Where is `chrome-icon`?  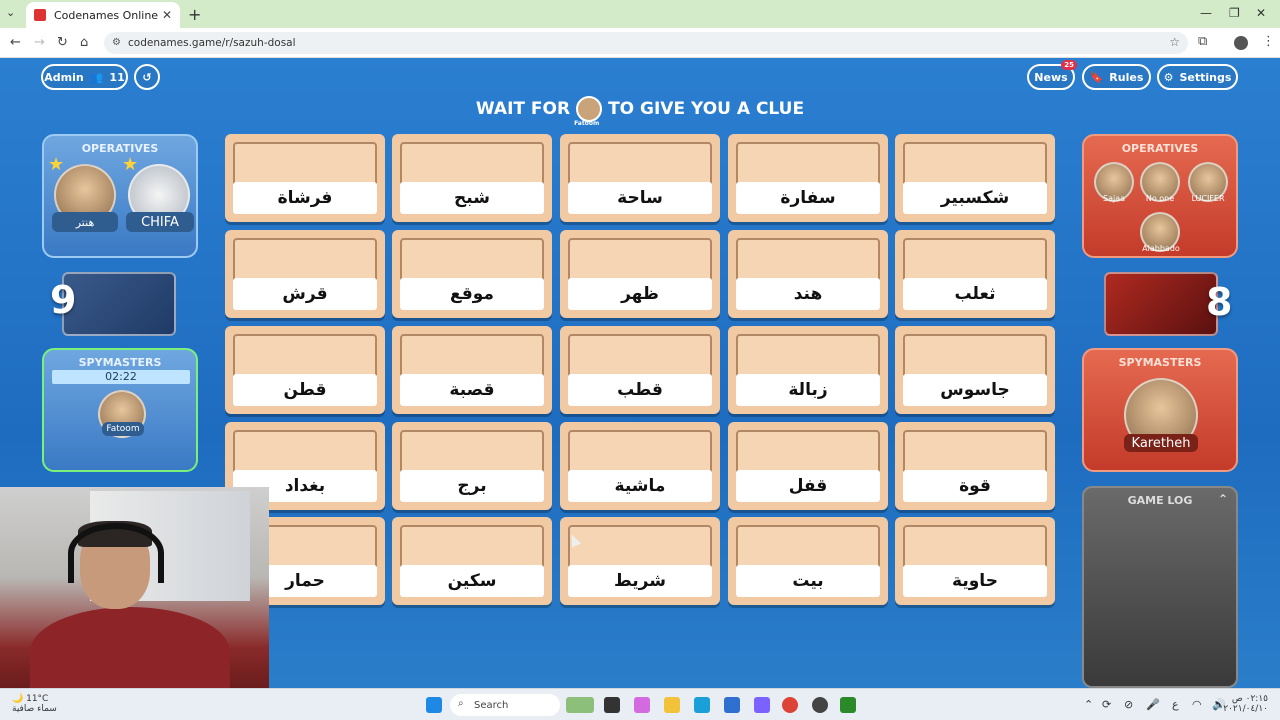
chrome-icon is located at coordinates (790, 705).